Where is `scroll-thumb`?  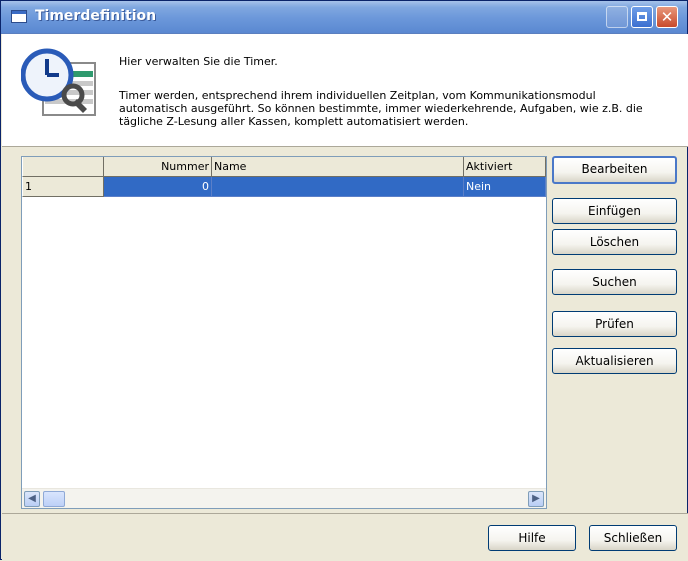 scroll-thumb is located at coordinates (54, 499).